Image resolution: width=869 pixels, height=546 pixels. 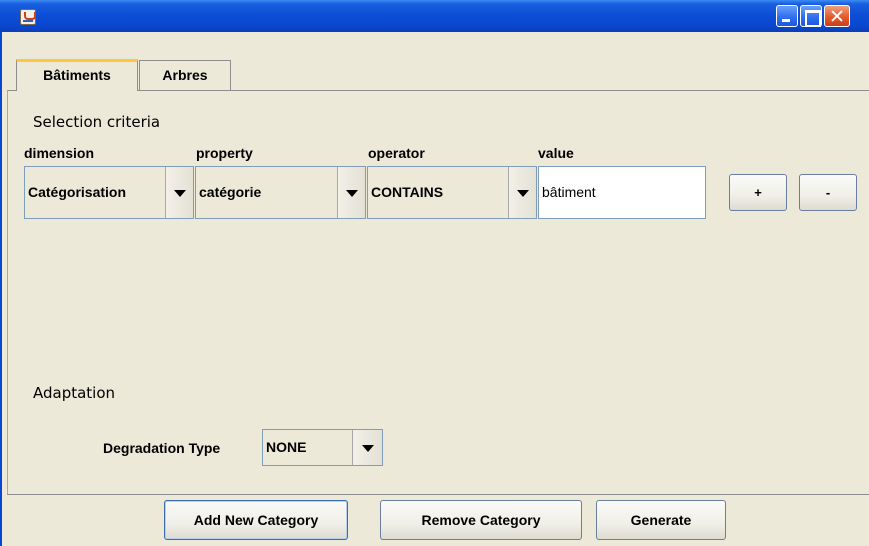 What do you see at coordinates (28, 17) in the screenshot?
I see `java-app-icon` at bounding box center [28, 17].